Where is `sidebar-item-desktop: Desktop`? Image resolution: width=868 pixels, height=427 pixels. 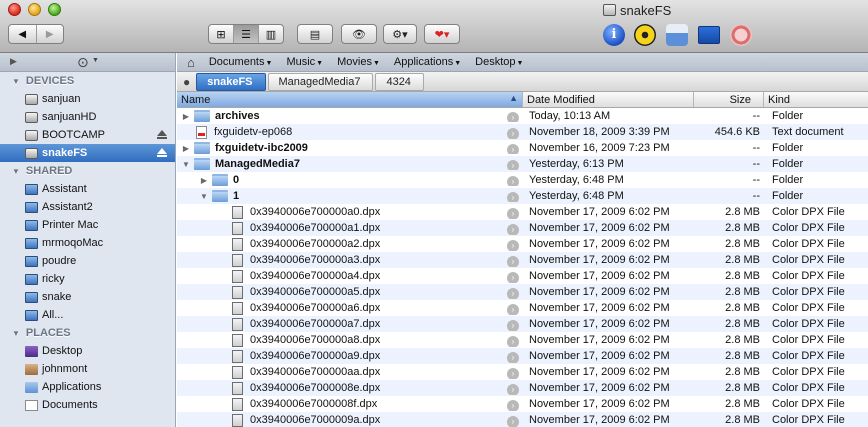
sidebar-item-desktop: Desktop is located at coordinates (87, 351).